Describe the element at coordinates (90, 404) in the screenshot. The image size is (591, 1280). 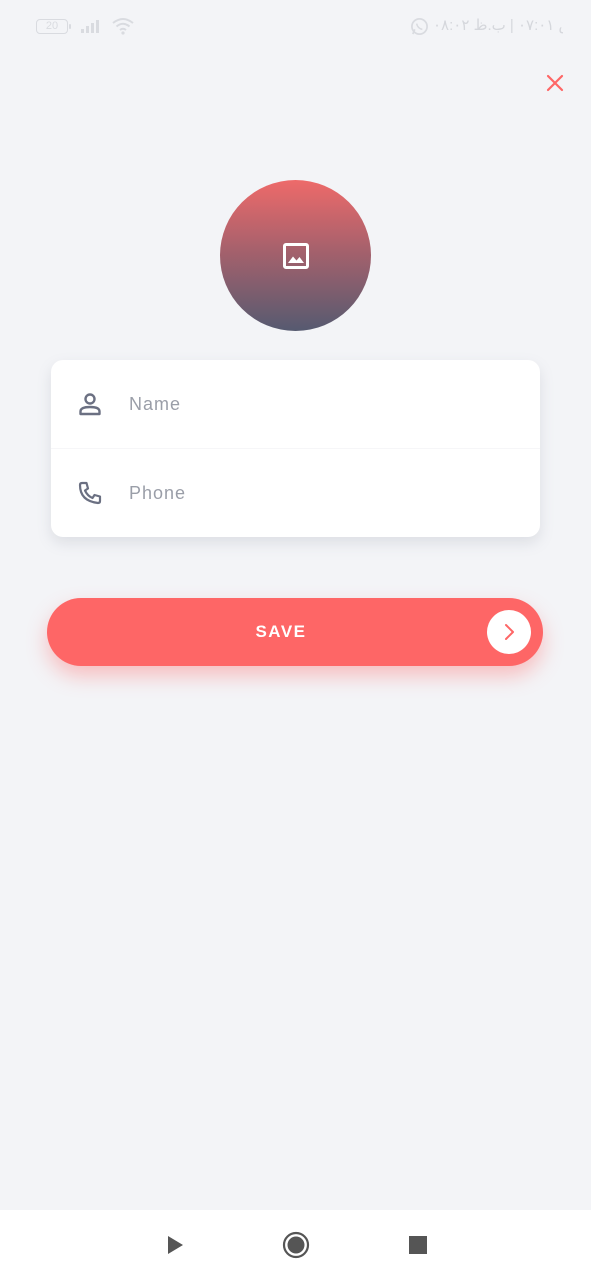
I see `person-icon` at that location.